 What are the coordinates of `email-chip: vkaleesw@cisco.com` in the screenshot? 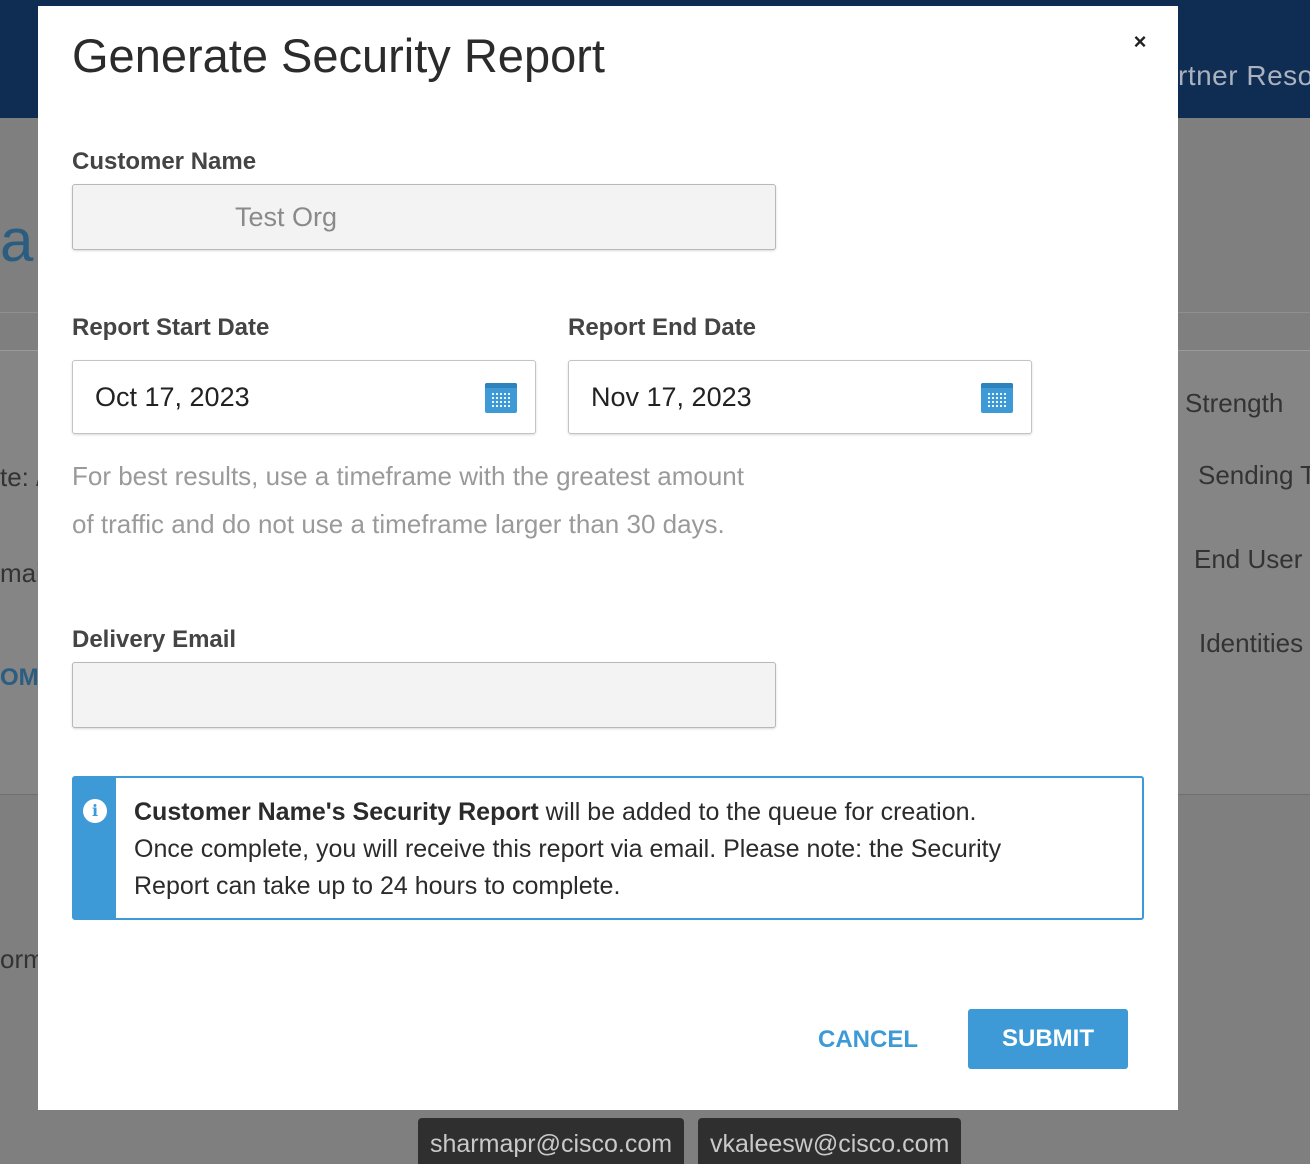 It's located at (830, 1141).